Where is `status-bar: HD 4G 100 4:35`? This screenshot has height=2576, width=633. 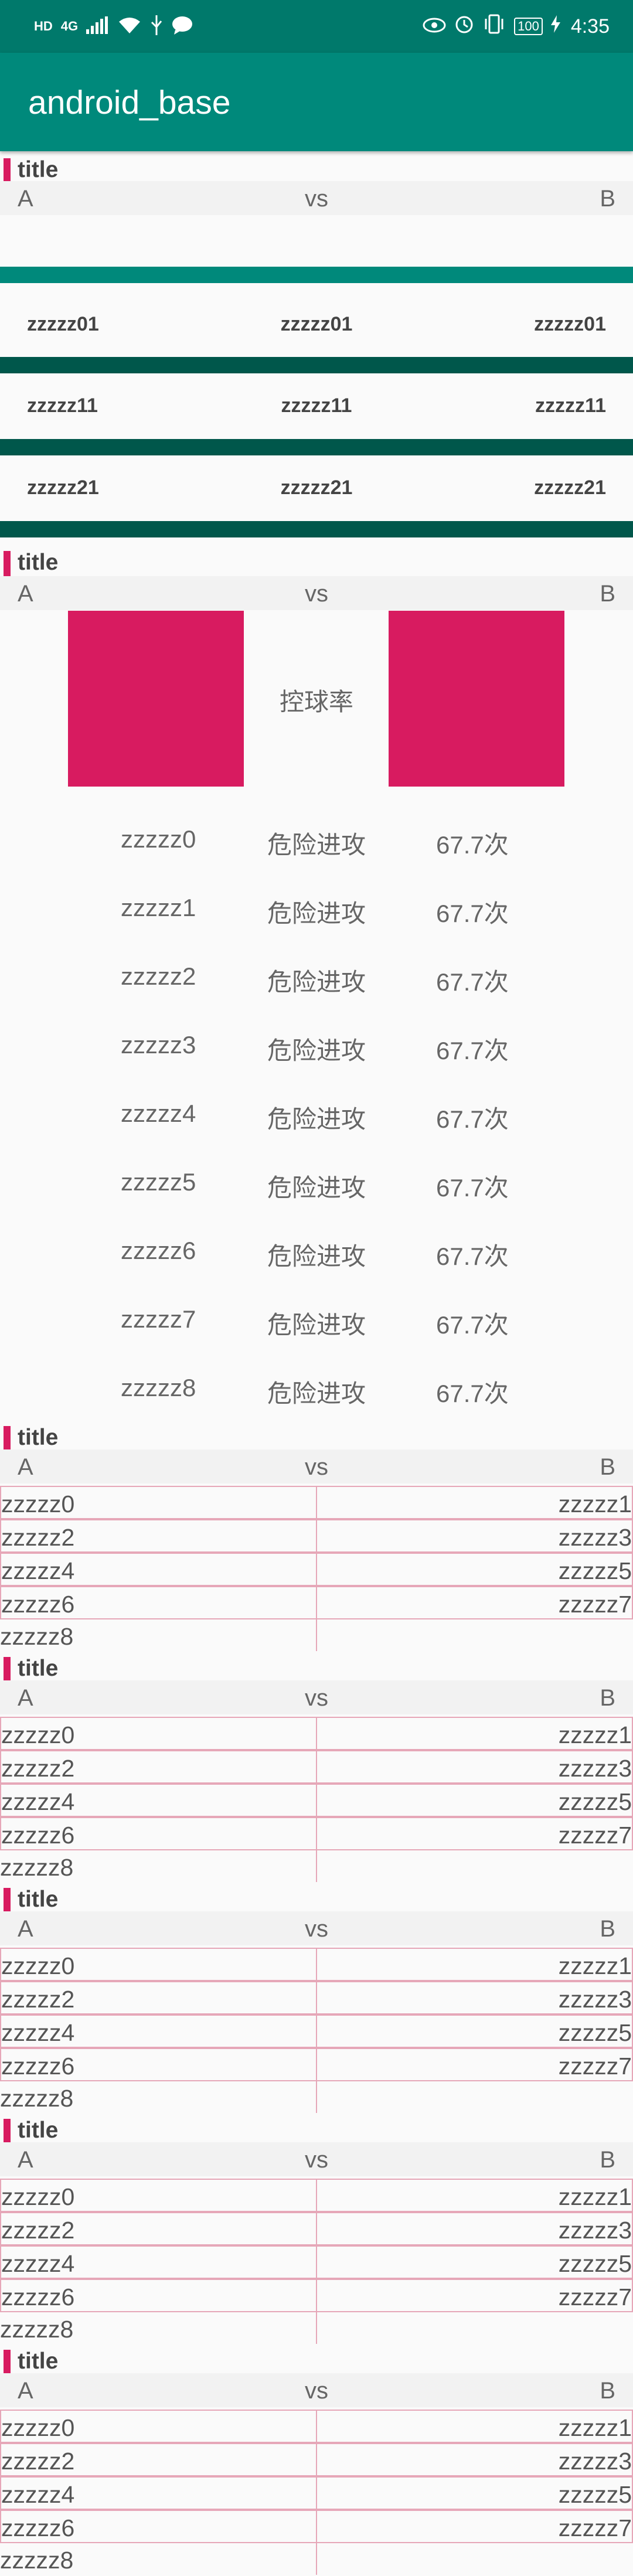 status-bar: HD 4G 100 4:35 is located at coordinates (316, 26).